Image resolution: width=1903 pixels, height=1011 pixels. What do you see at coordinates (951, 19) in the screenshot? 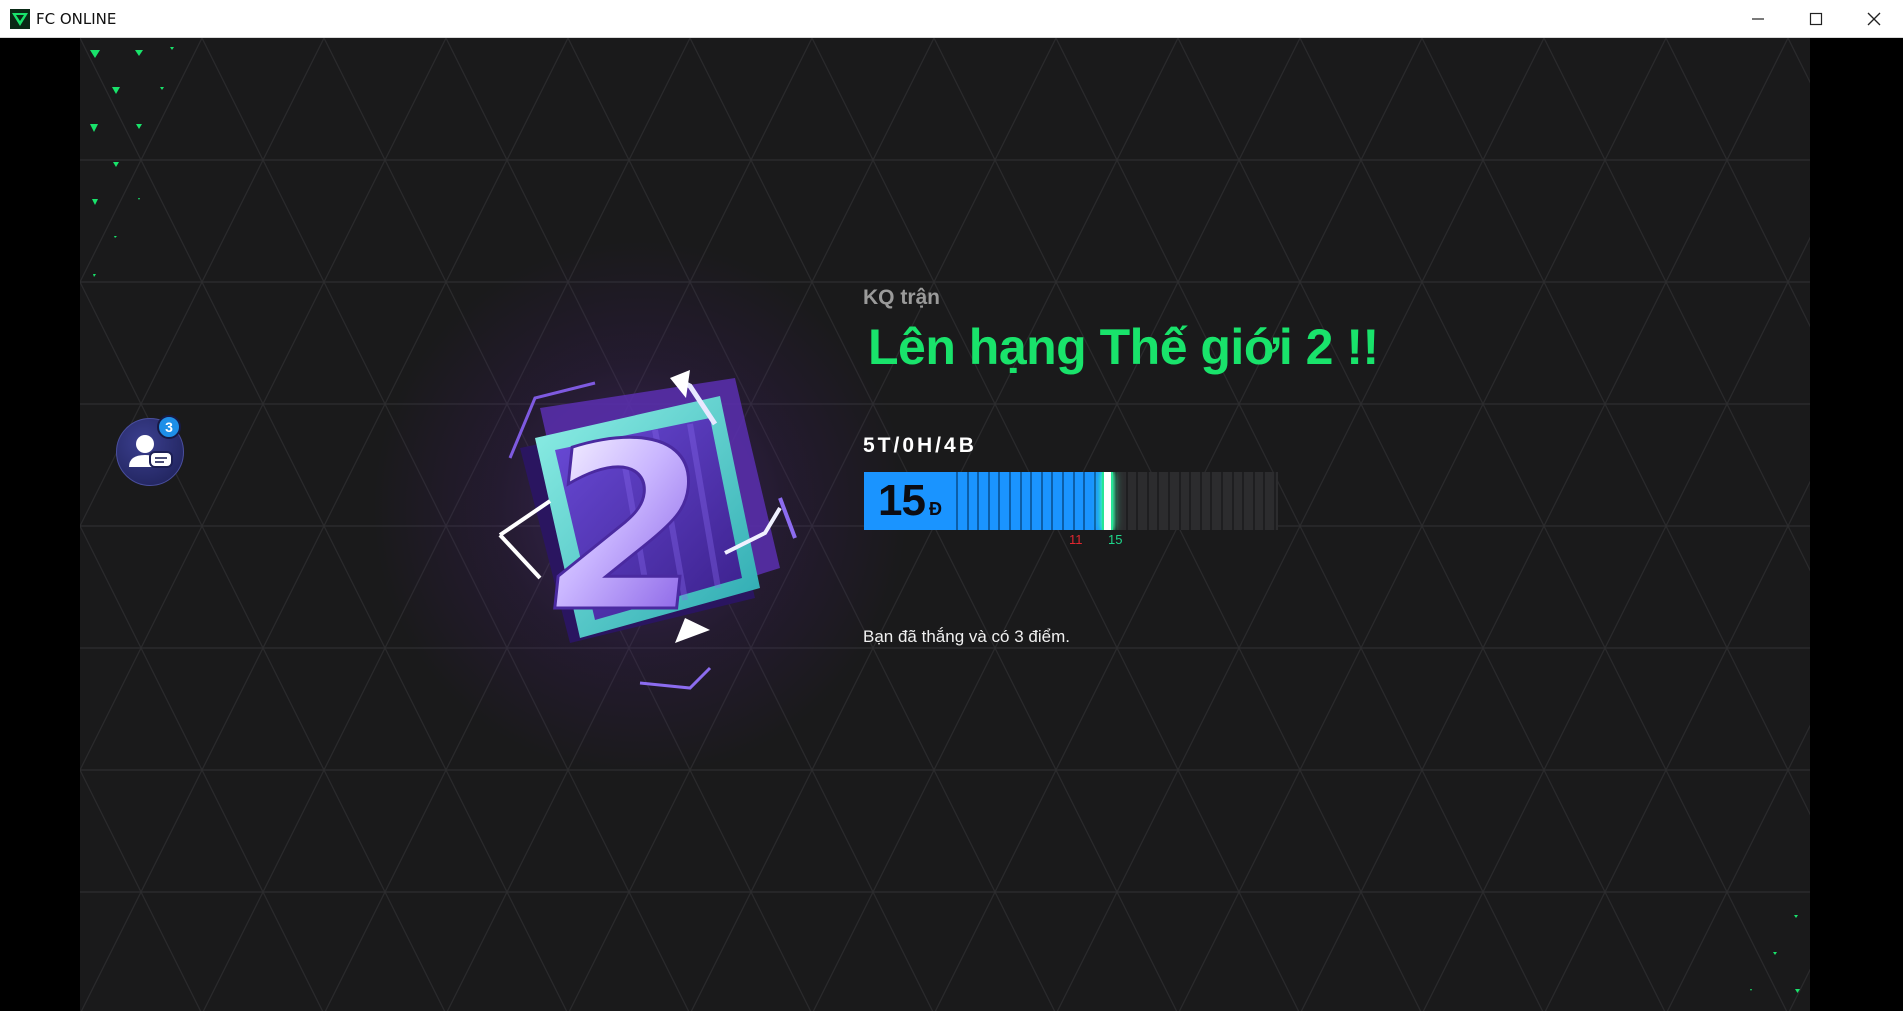
I see `window-titlebar: FC ONLINE` at bounding box center [951, 19].